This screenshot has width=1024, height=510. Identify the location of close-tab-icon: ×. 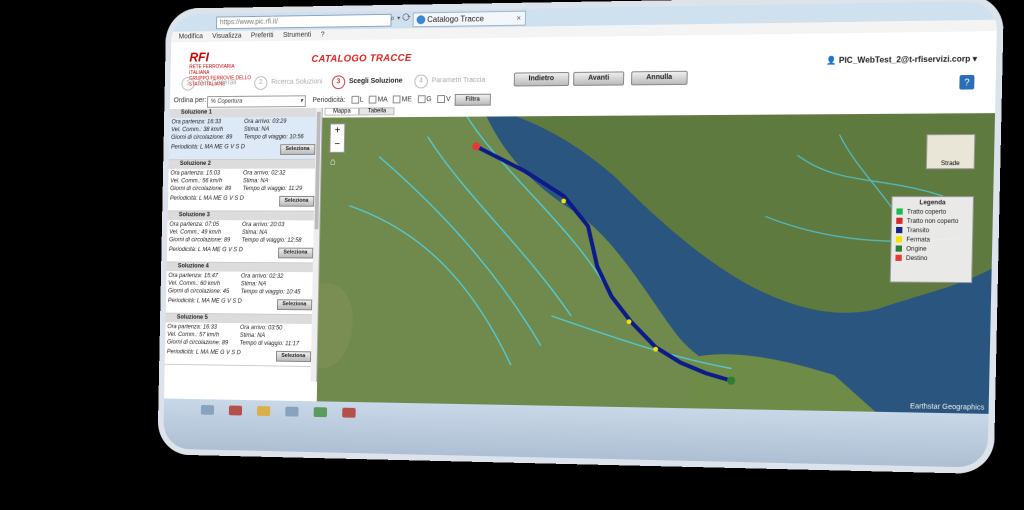
(518, 18).